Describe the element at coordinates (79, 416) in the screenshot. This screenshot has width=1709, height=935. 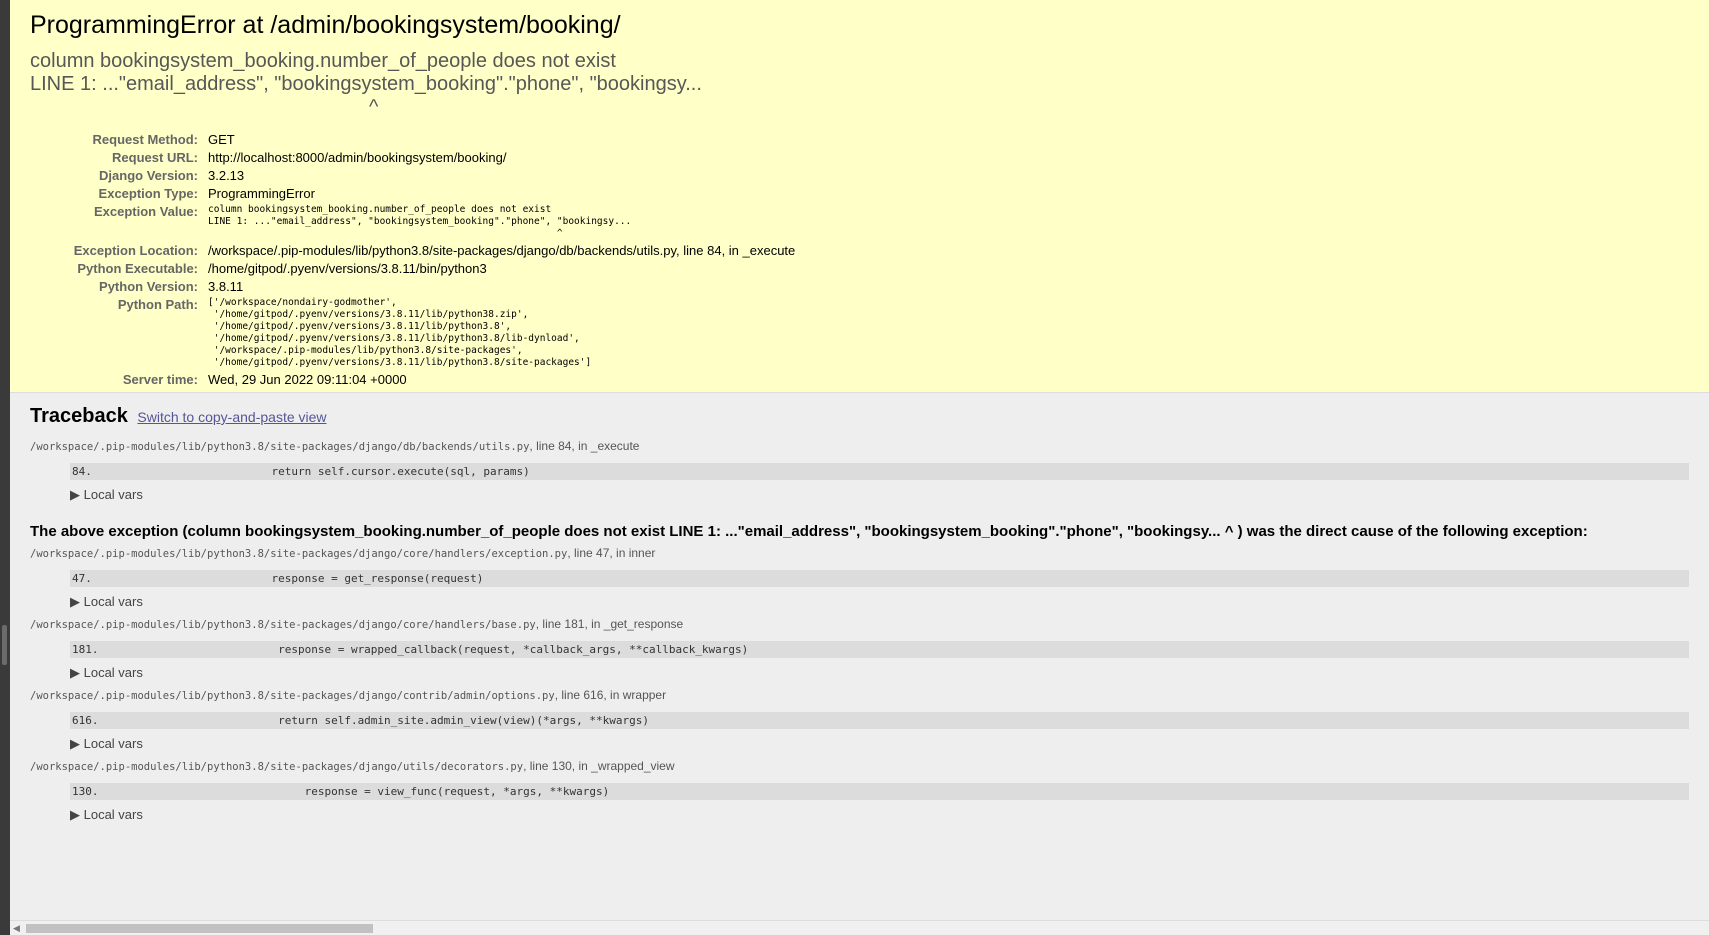
I see `traceback-title: Traceback` at that location.